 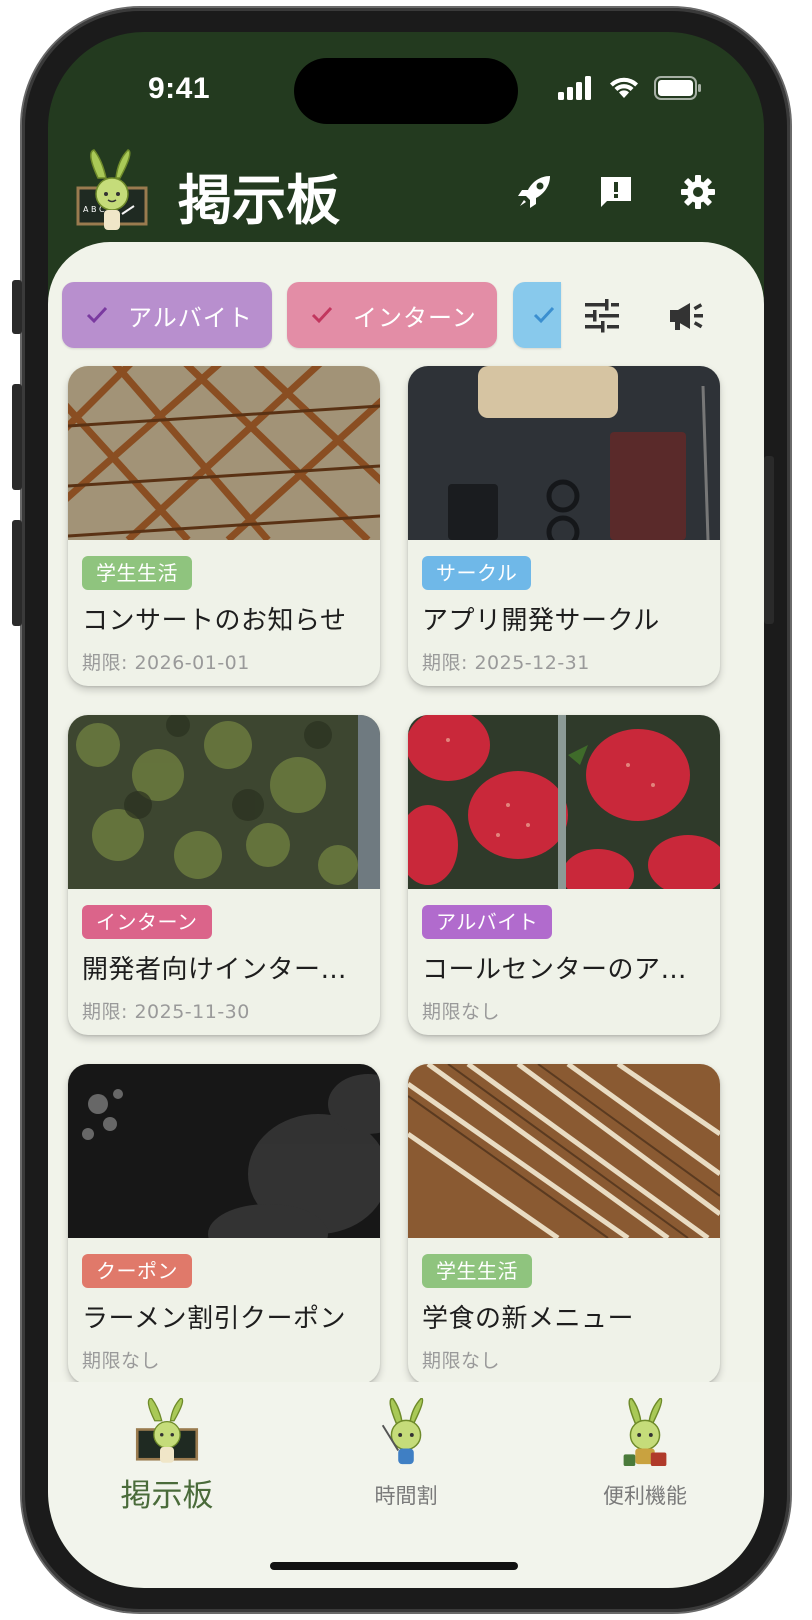 I want to click on settings-icon, so click(x=698, y=192).